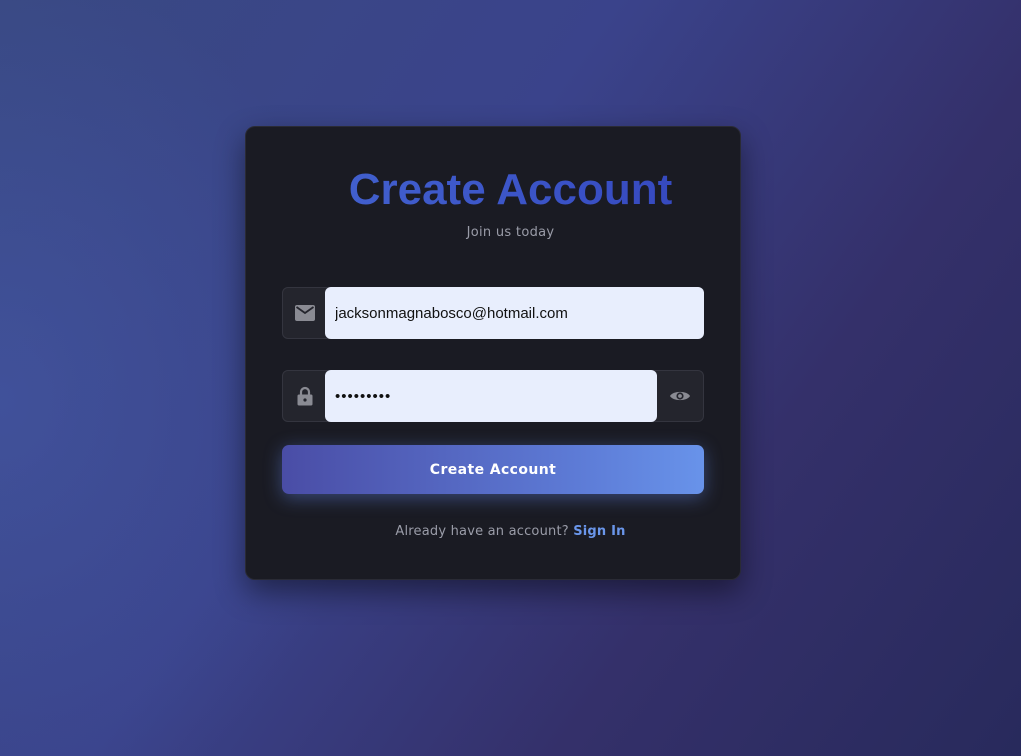  What do you see at coordinates (510, 232) in the screenshot?
I see `page-subtitle: Join us today` at bounding box center [510, 232].